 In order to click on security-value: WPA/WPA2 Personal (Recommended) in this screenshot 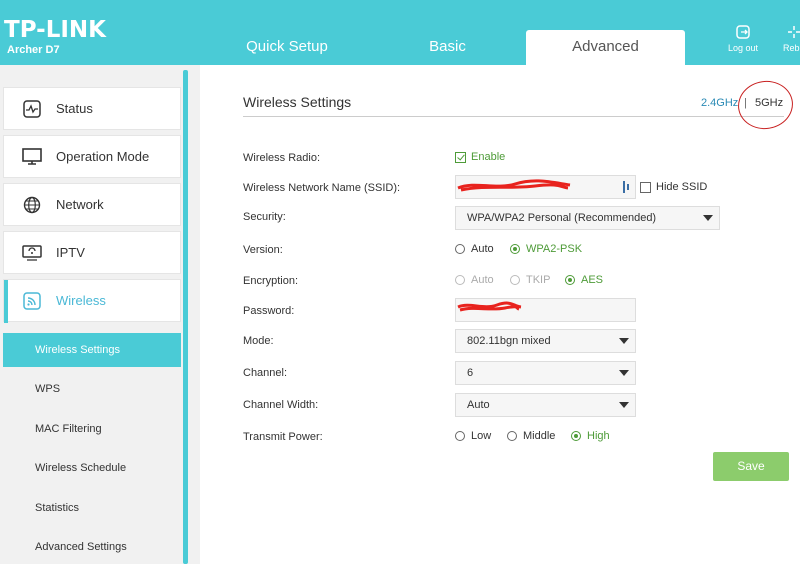, I will do `click(562, 218)`.